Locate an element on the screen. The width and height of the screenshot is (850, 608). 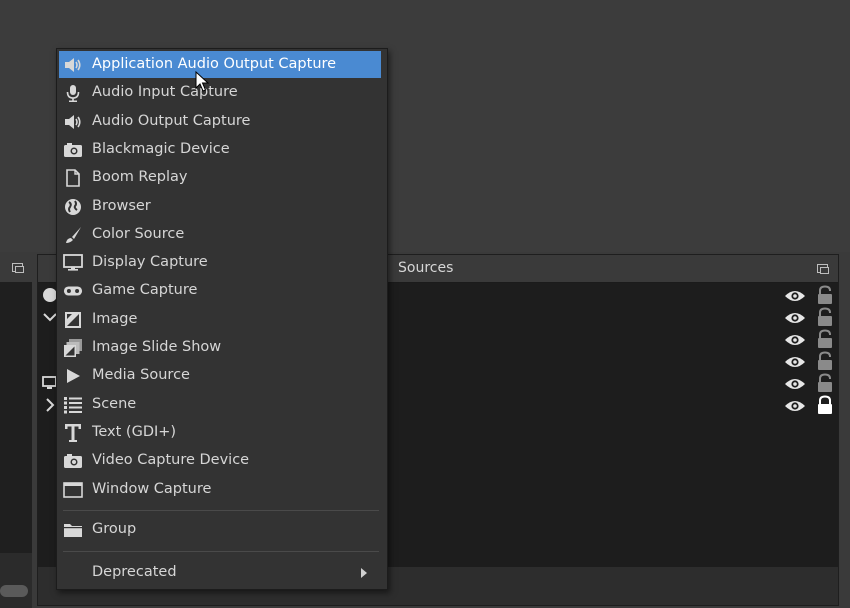
menu-item-blackmagic-device: Blackmagic Device is located at coordinates (220, 149).